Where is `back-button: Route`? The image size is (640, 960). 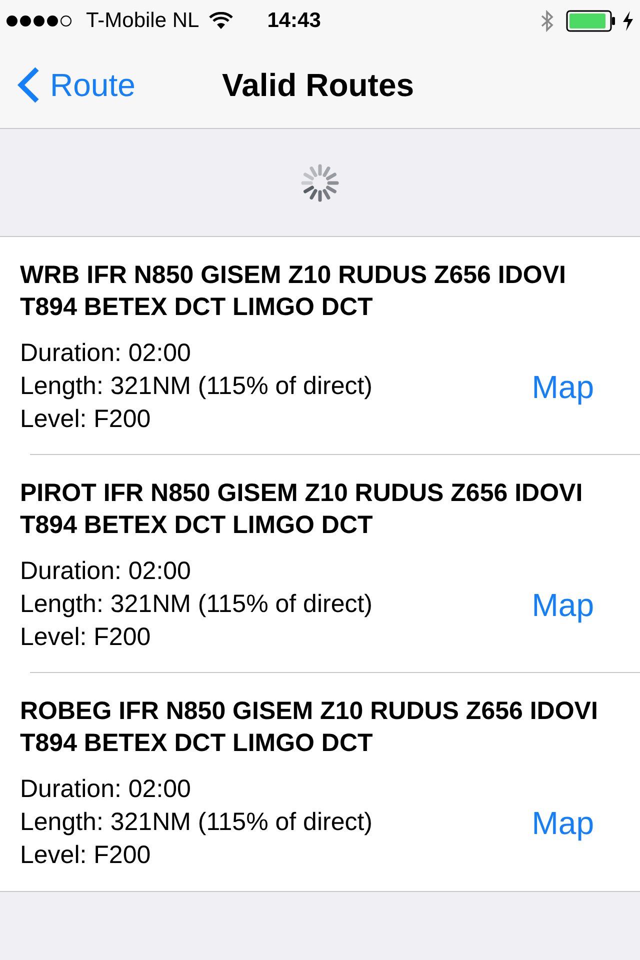
back-button: Route is located at coordinates (76, 85).